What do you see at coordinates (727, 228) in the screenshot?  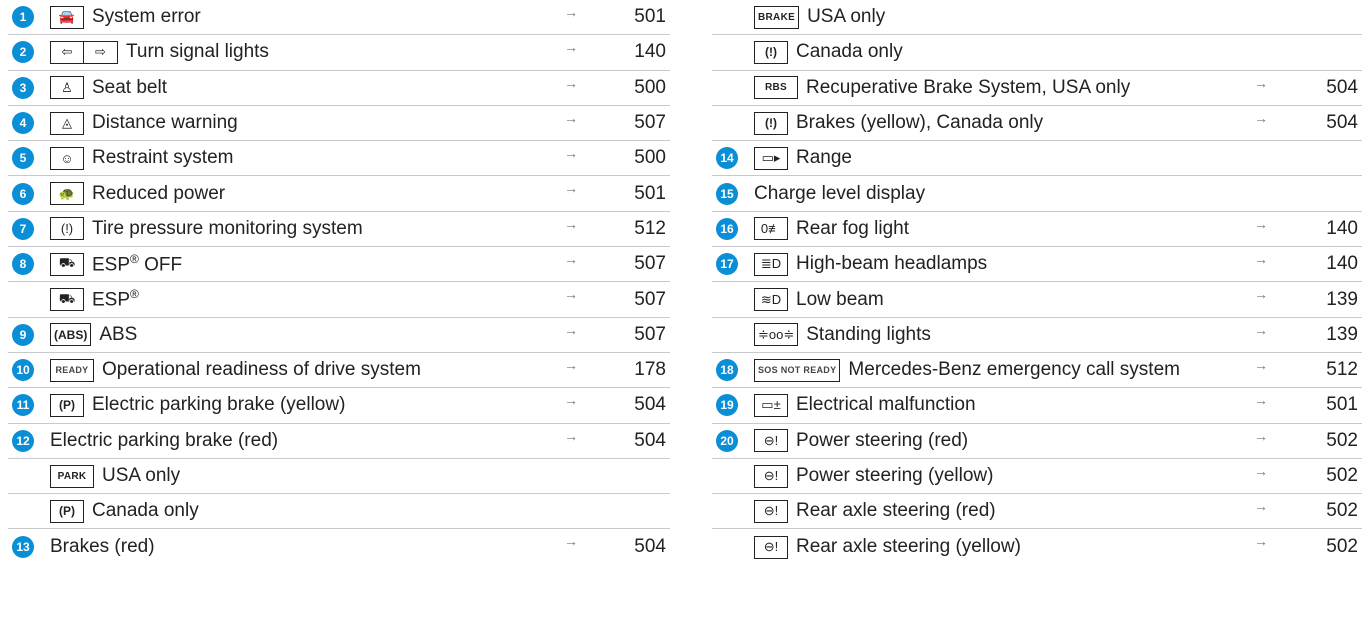 I see `item-number-badge: 16` at bounding box center [727, 228].